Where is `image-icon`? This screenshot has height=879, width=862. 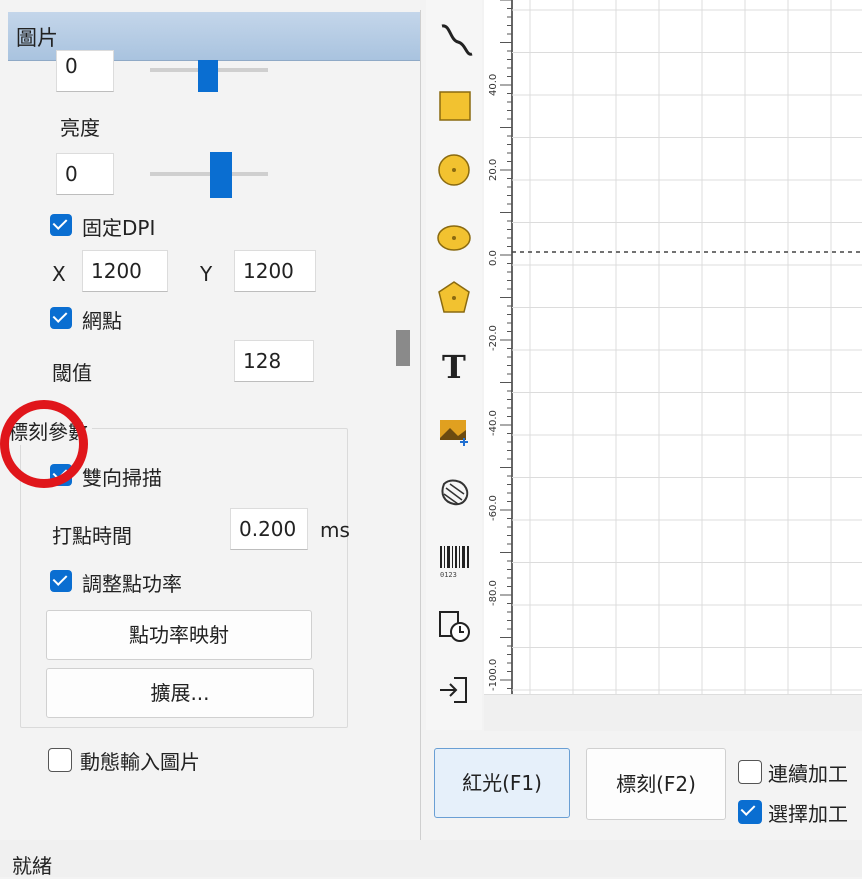 image-icon is located at coordinates (456, 430).